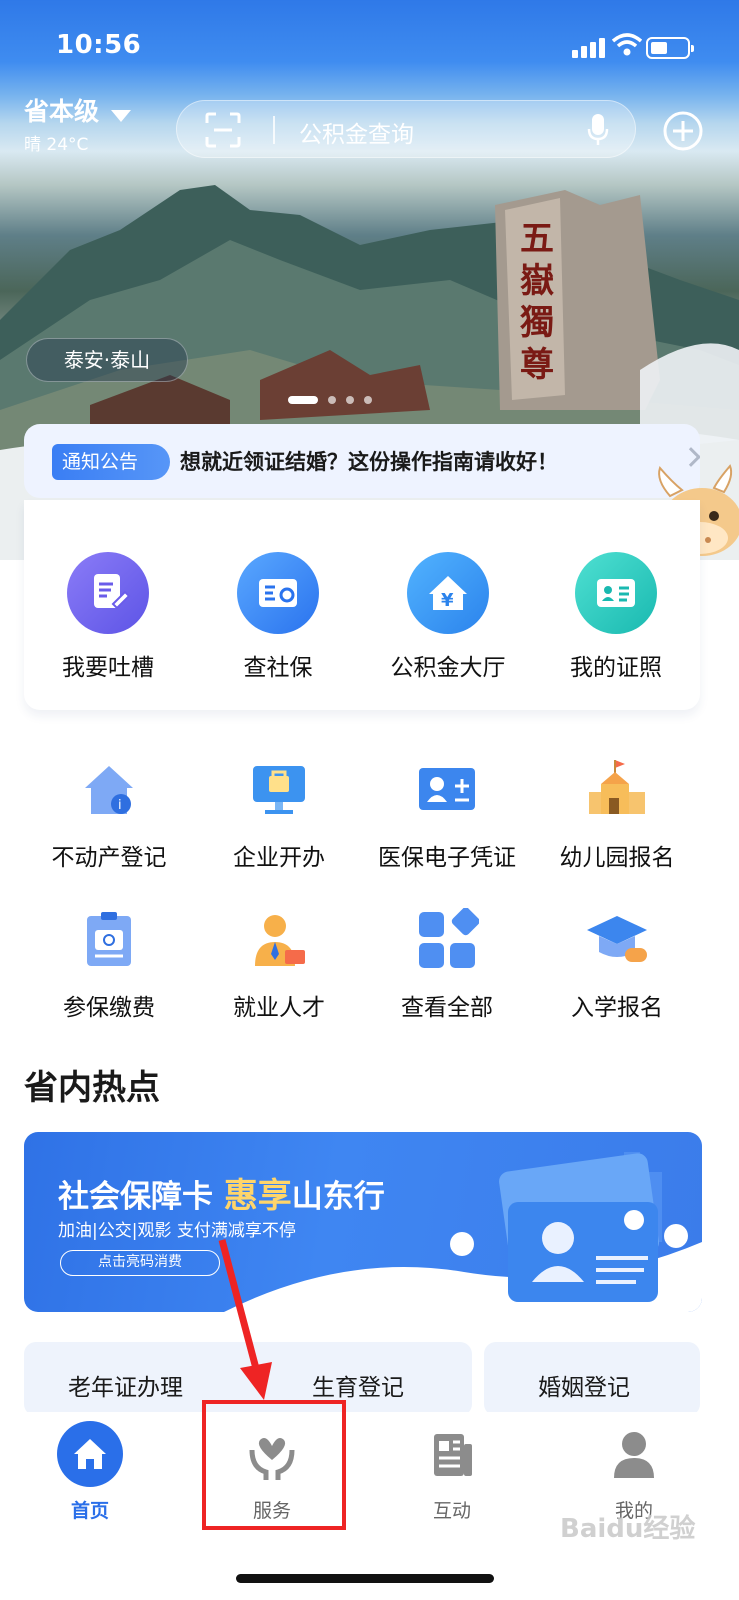 This screenshot has width=739, height=1600. Describe the element at coordinates (369, 1506) in the screenshot. I see `bottom-tab-bar: 首页 服务 互动 我的` at that location.